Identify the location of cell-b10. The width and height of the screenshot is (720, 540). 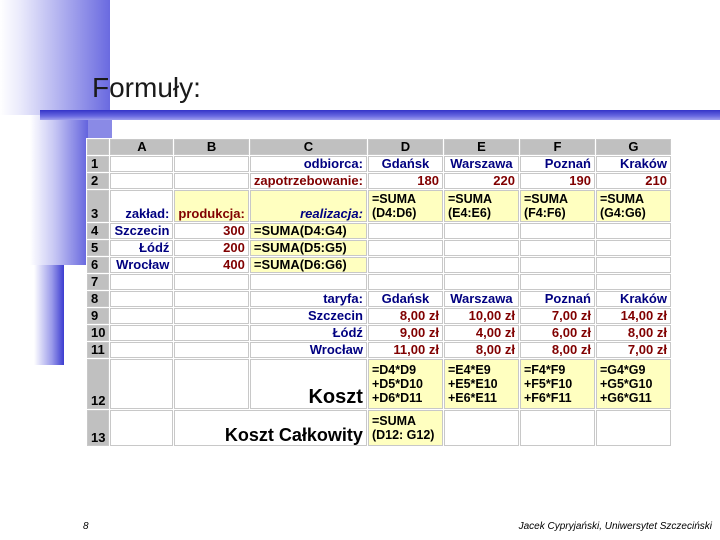
(211, 333).